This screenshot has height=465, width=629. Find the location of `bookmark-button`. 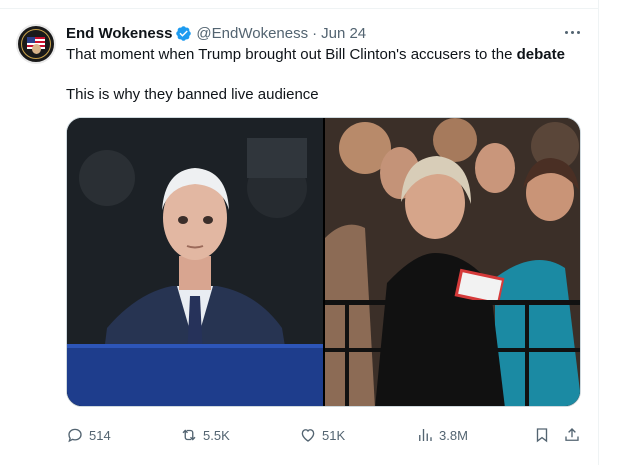

bookmark-button is located at coordinates (544, 435).